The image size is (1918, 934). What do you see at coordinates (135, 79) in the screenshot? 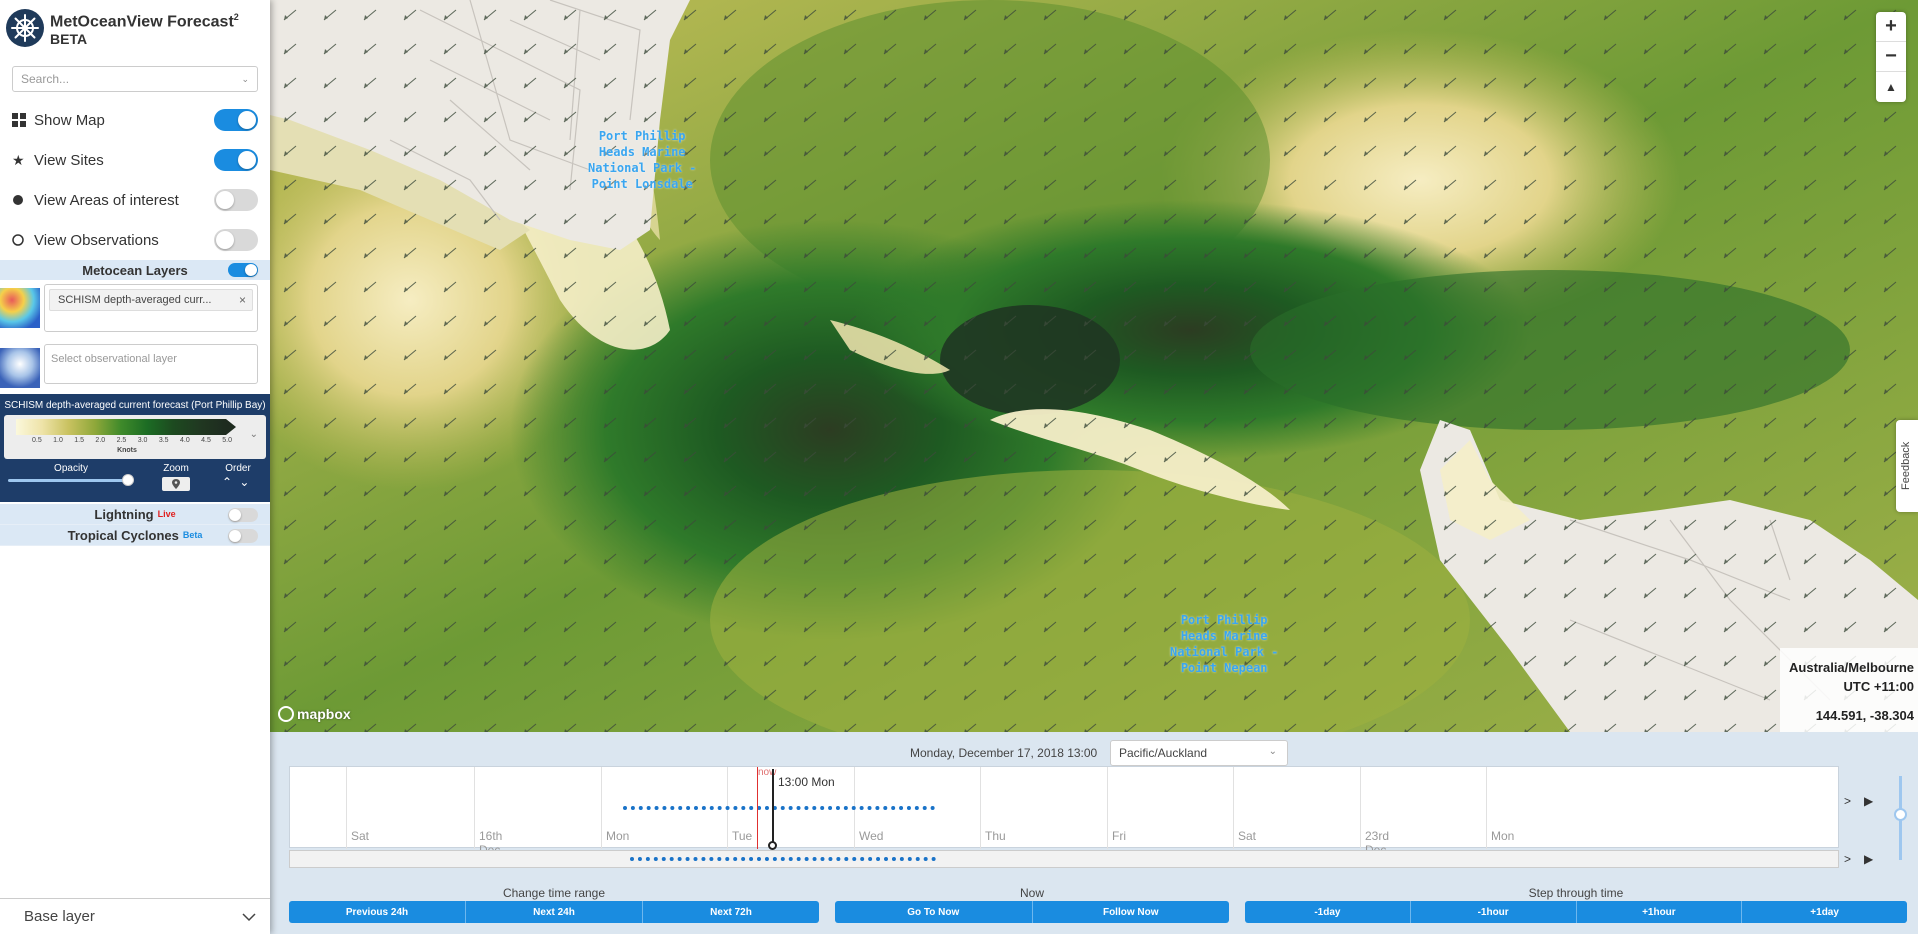
I see `search-input: Search... ⌄` at bounding box center [135, 79].